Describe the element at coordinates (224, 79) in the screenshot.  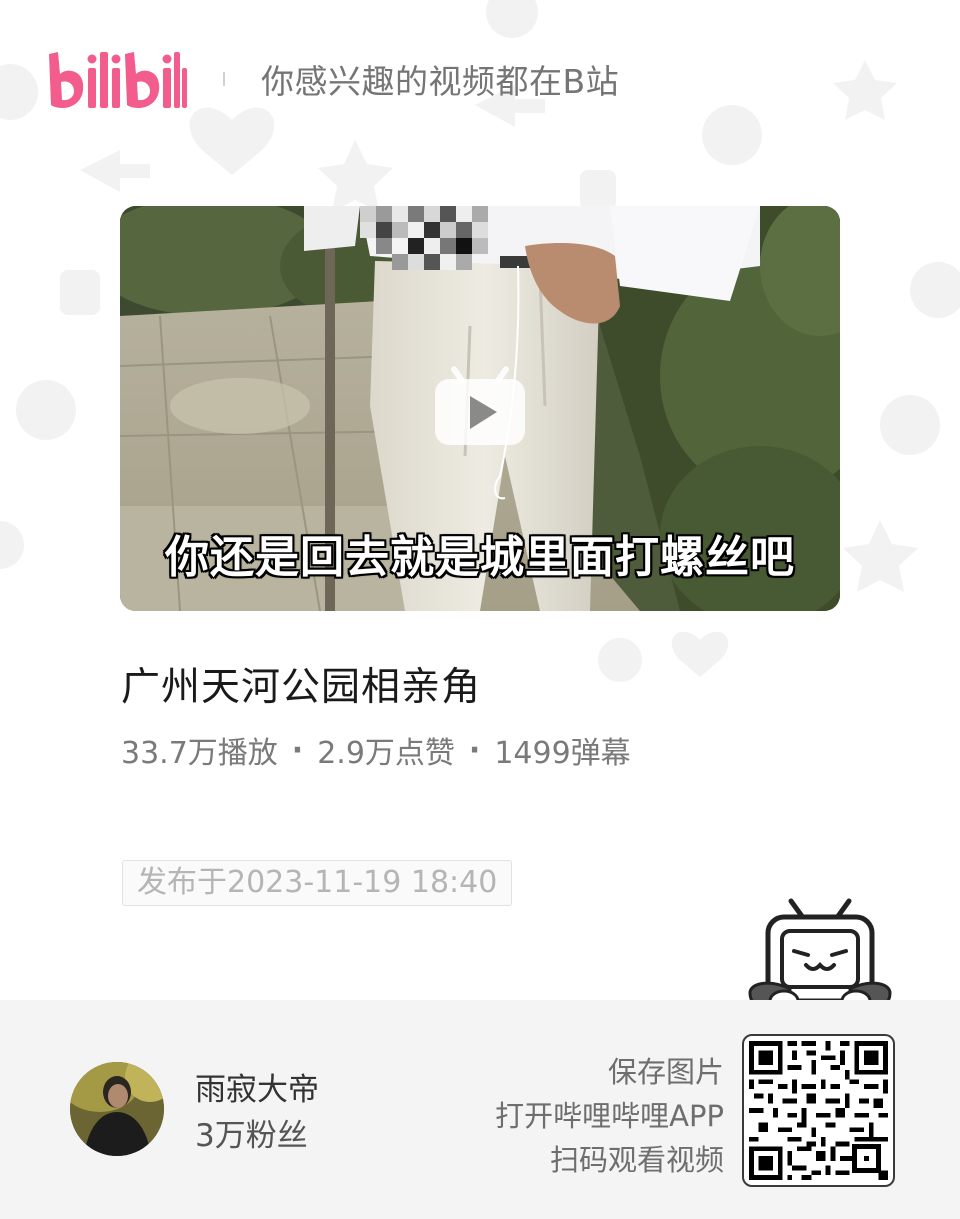
I see `header-divider` at that location.